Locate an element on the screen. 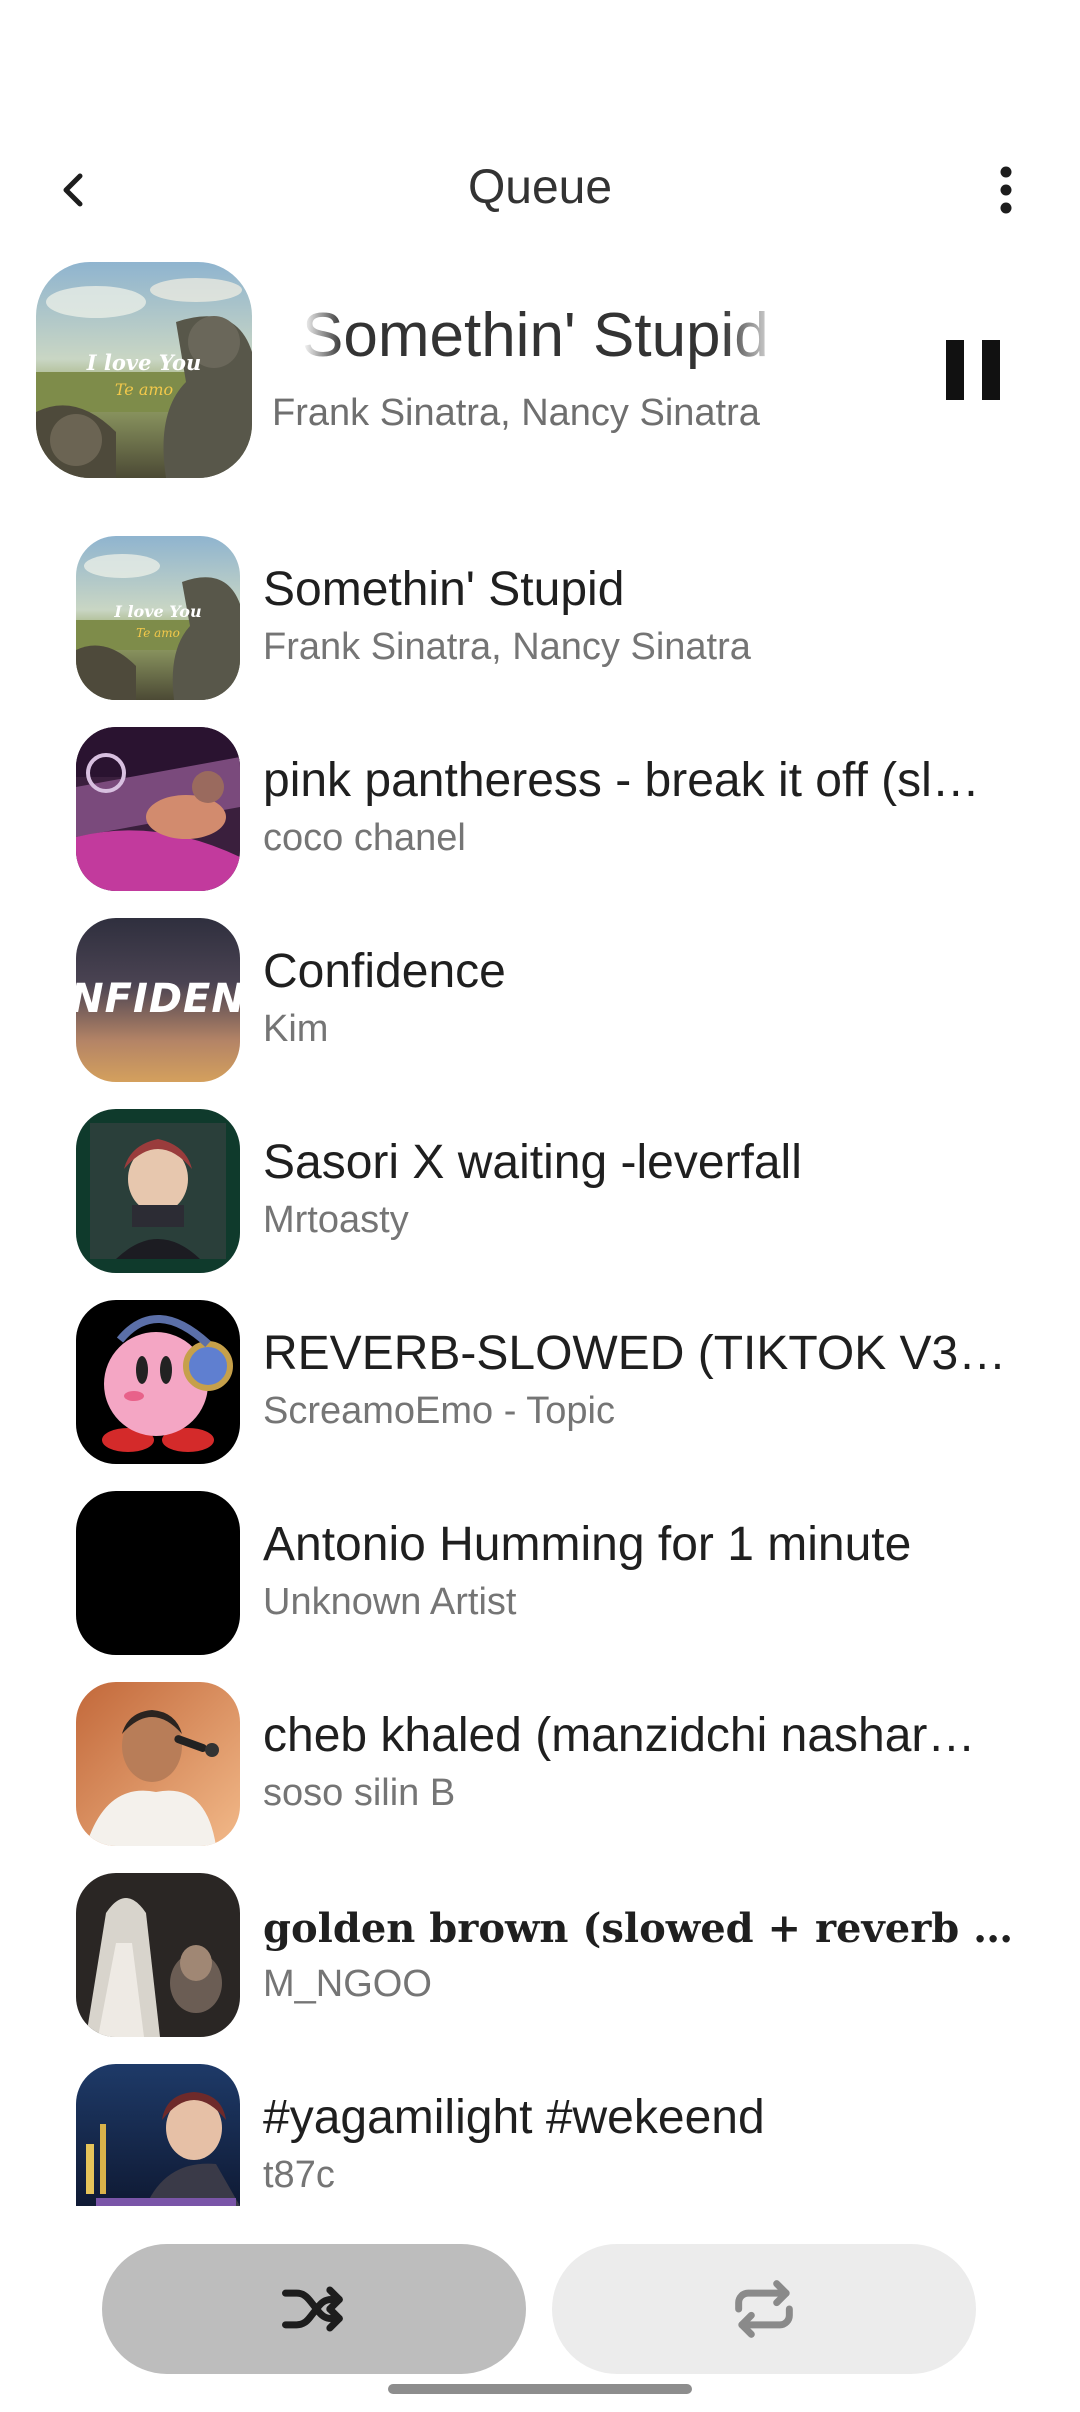  track-title: Sasori X waiting -leverfall is located at coordinates (532, 1162).